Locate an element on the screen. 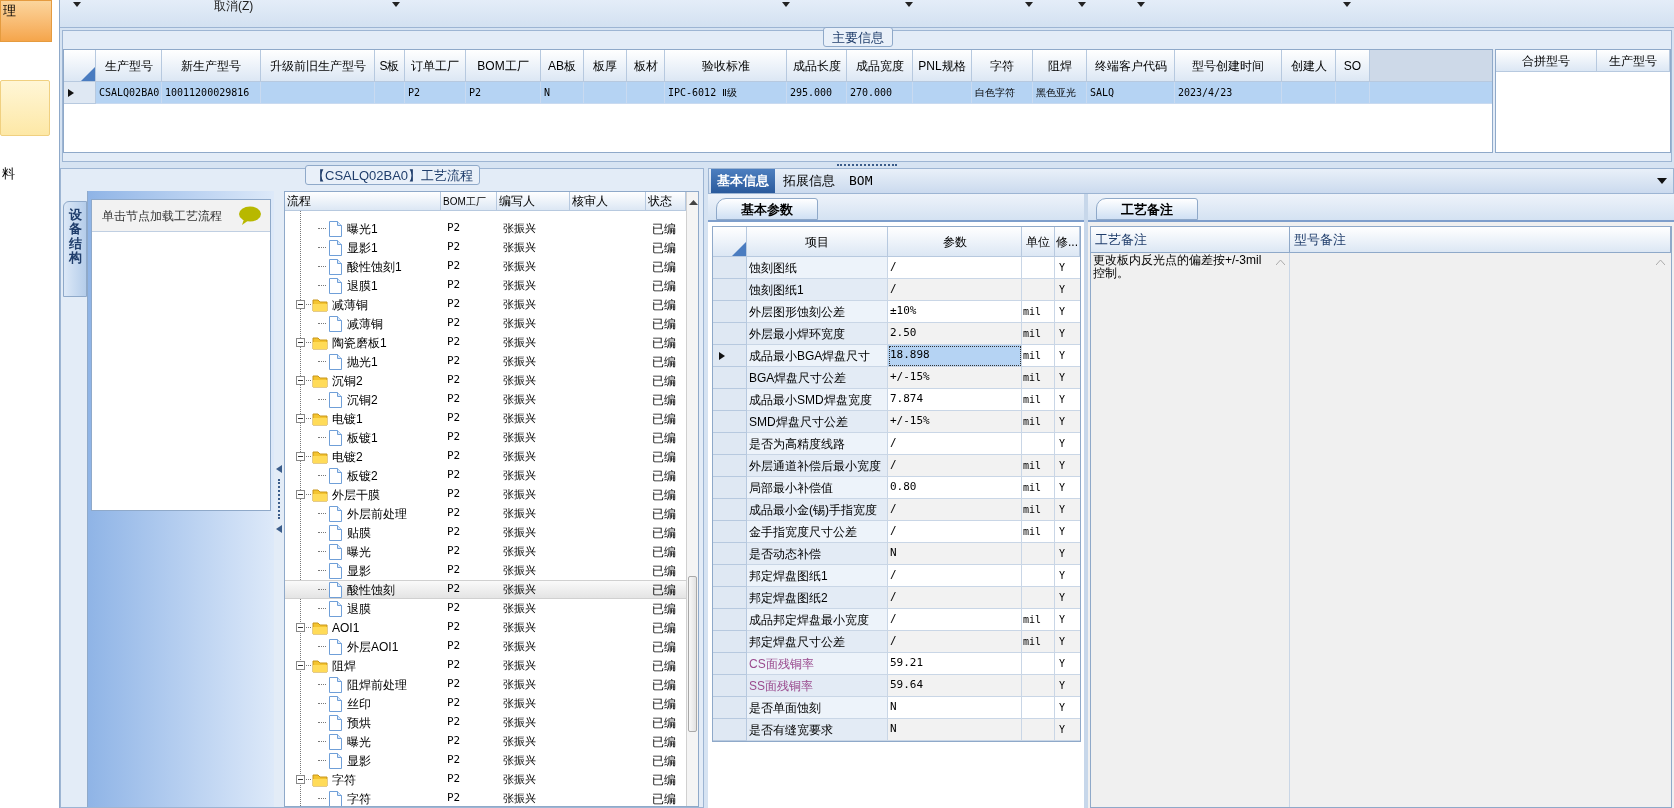 The width and height of the screenshot is (1674, 808). tree-row: 退膜 P2 张振兴 已编 is located at coordinates (485, 608).